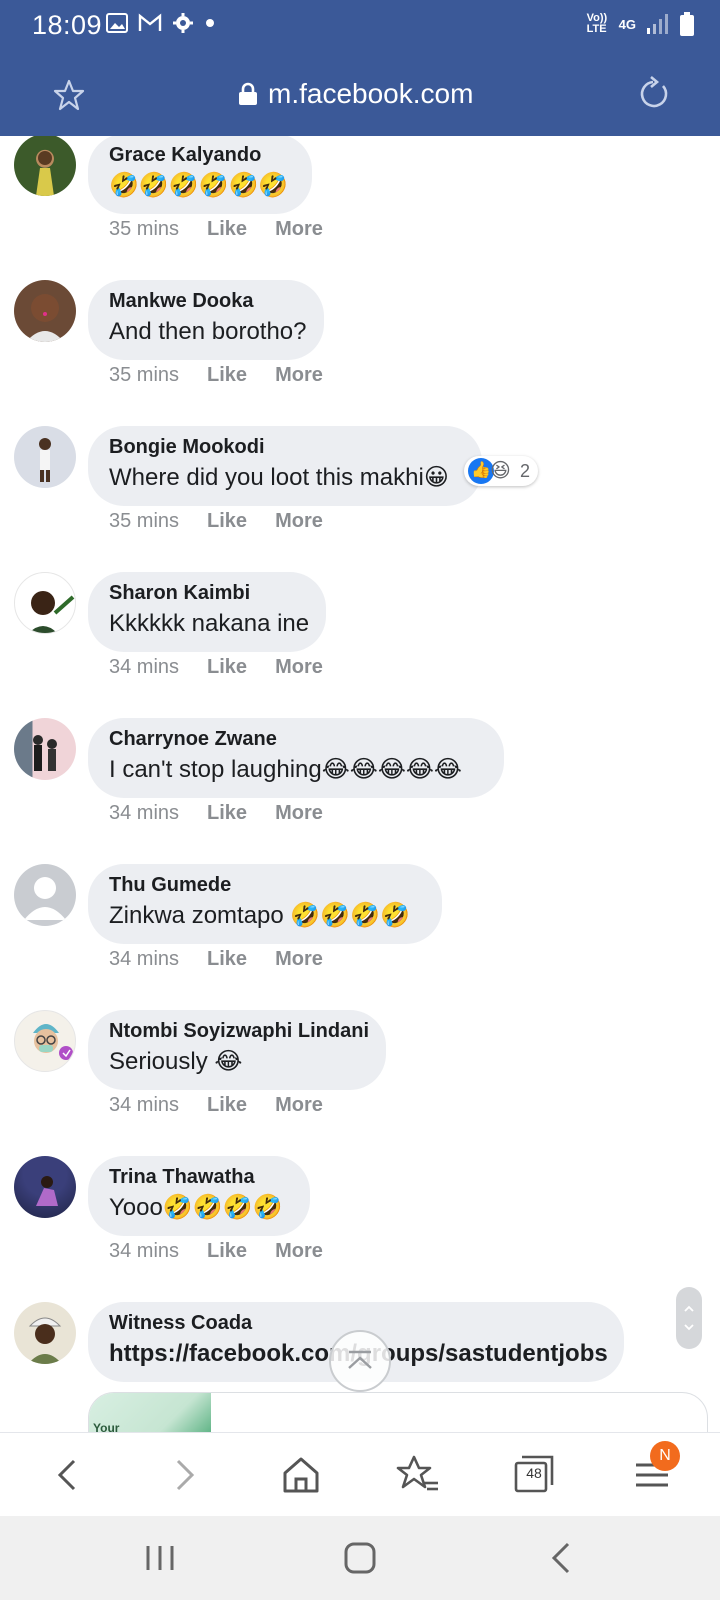 The height and width of the screenshot is (1600, 720). What do you see at coordinates (279, 477) in the screenshot?
I see `comment-text: Where did you loot this makhi😀` at bounding box center [279, 477].